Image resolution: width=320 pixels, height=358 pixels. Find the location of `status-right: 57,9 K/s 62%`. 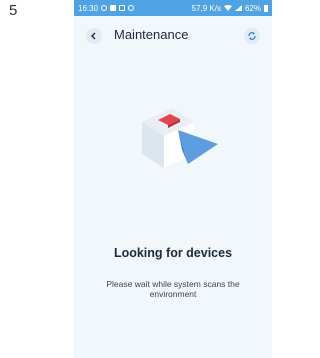

status-right: 57,9 K/s 62% is located at coordinates (230, 8).